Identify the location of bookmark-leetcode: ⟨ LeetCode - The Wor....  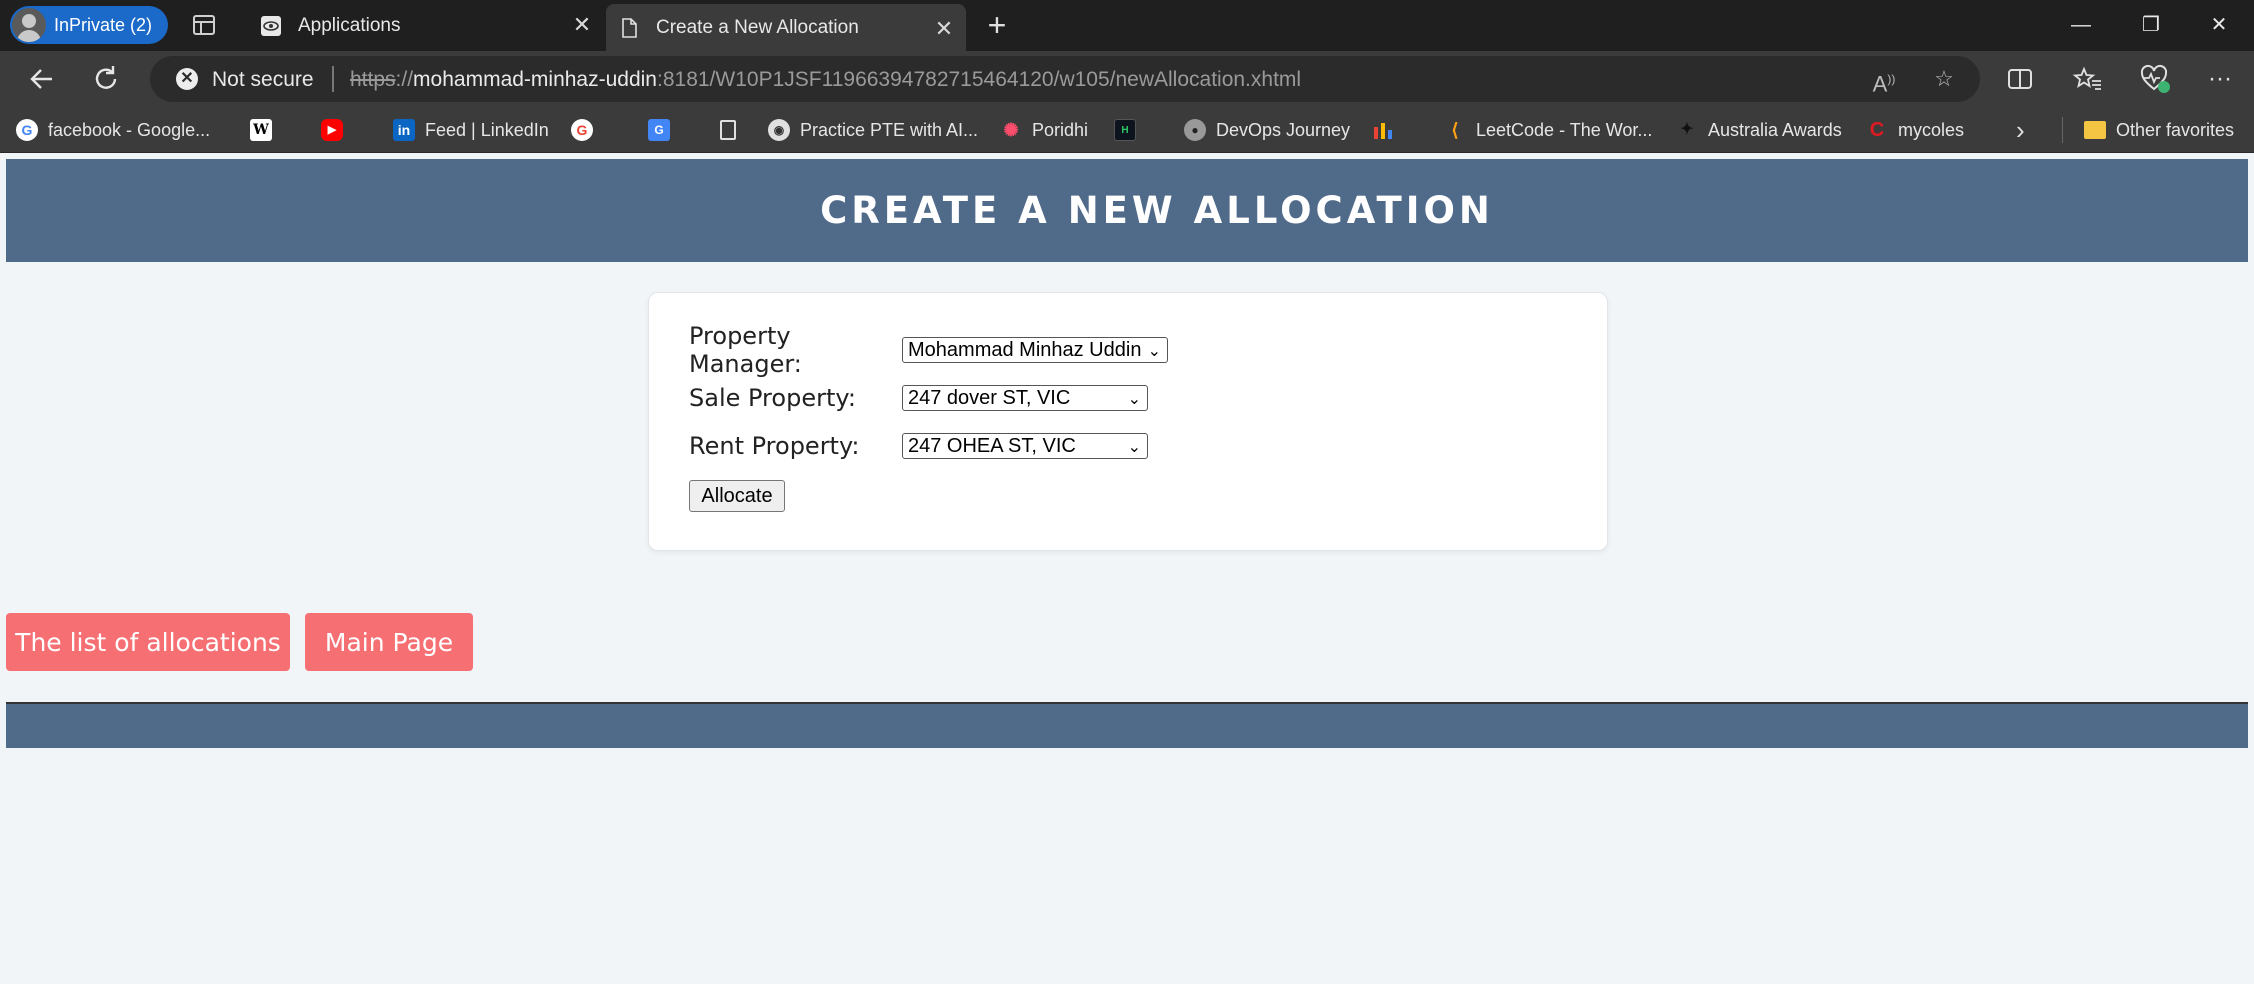
(1548, 130).